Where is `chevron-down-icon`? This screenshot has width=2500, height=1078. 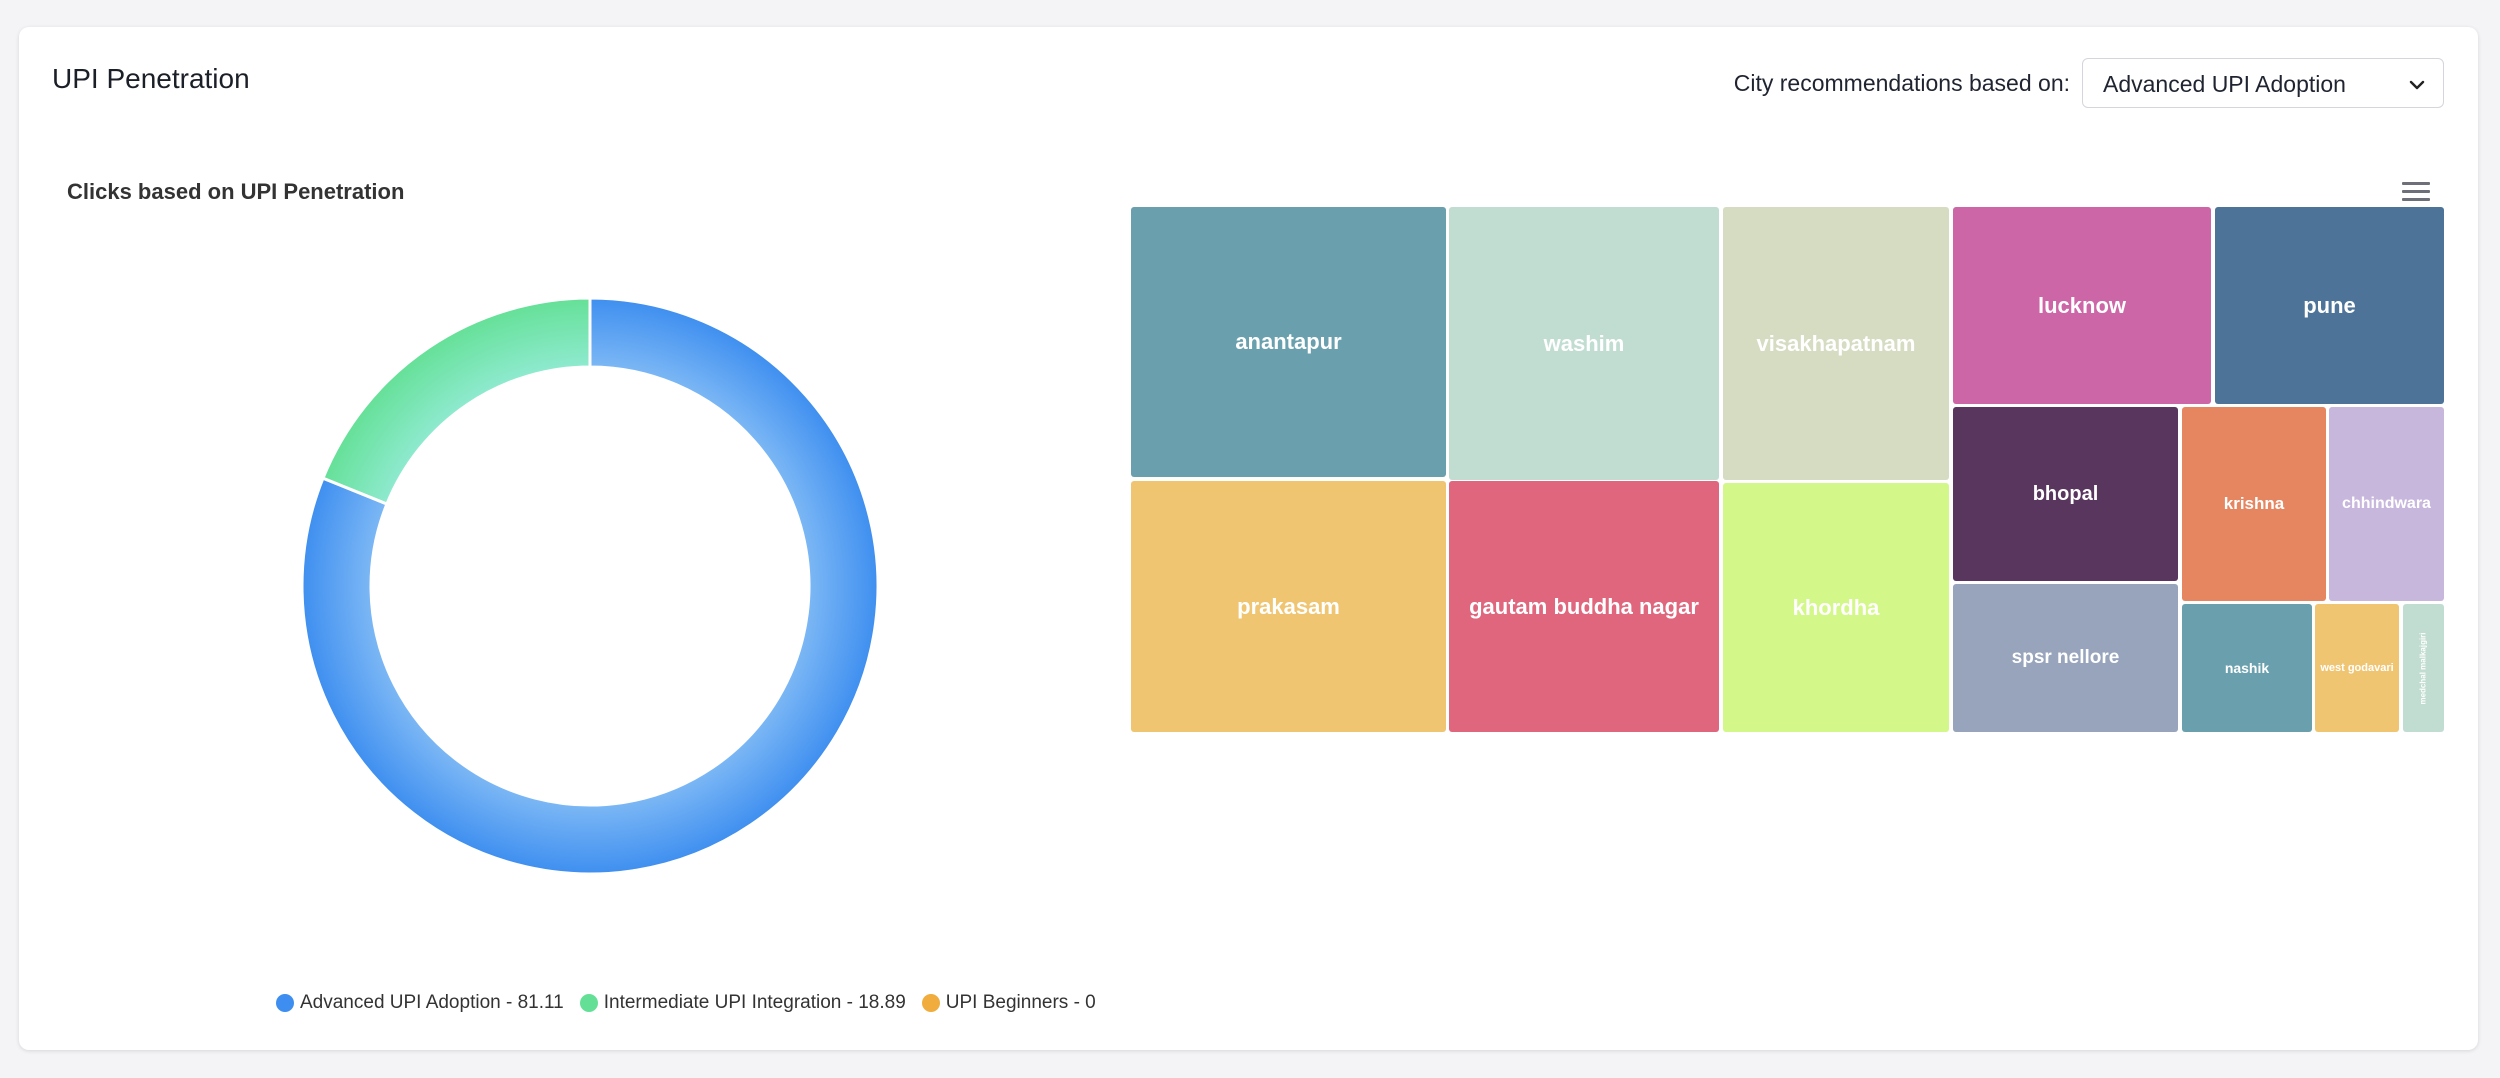
chevron-down-icon is located at coordinates (2417, 85).